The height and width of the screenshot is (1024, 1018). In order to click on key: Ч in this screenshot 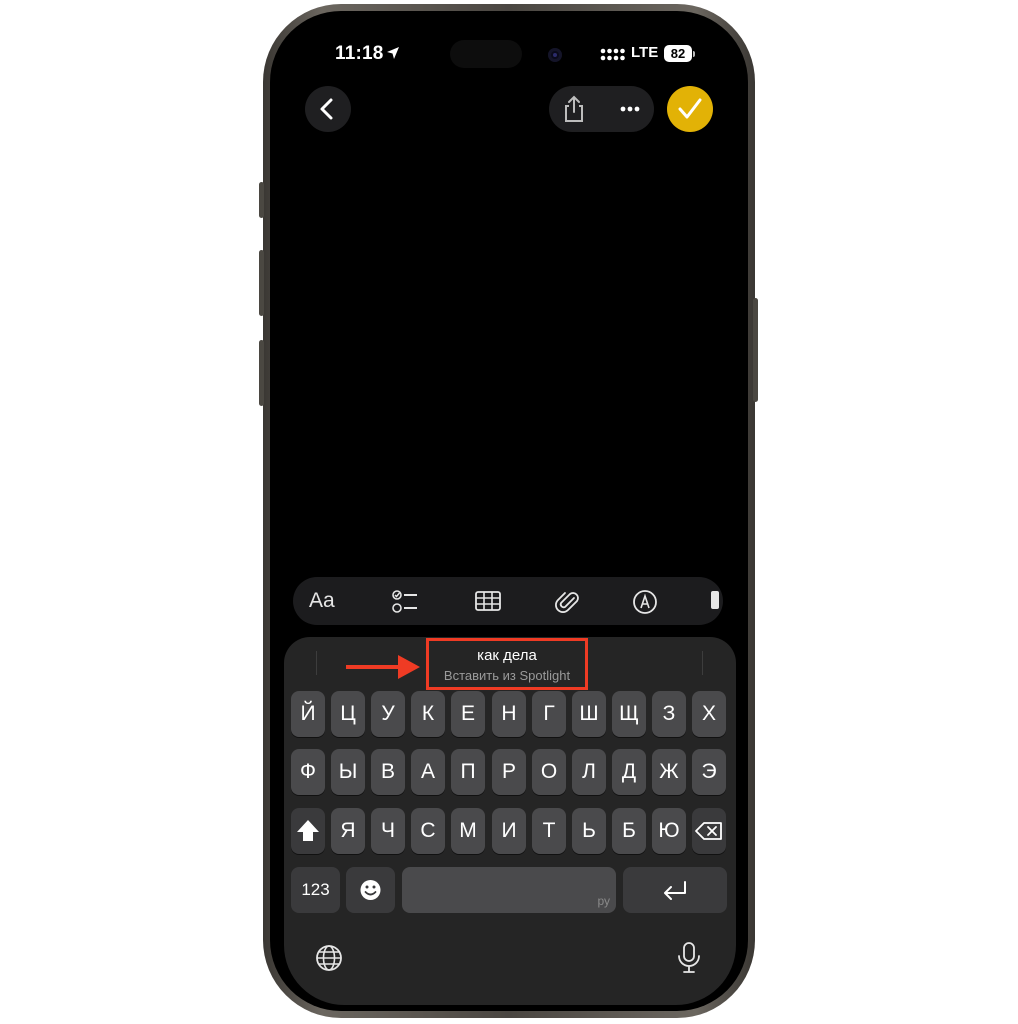, I will do `click(388, 831)`.